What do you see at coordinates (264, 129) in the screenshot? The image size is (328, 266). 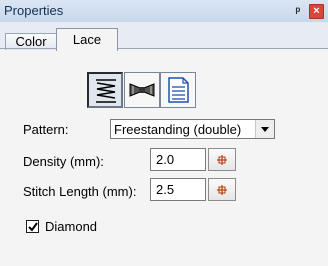 I see `chevron-down-icon` at bounding box center [264, 129].